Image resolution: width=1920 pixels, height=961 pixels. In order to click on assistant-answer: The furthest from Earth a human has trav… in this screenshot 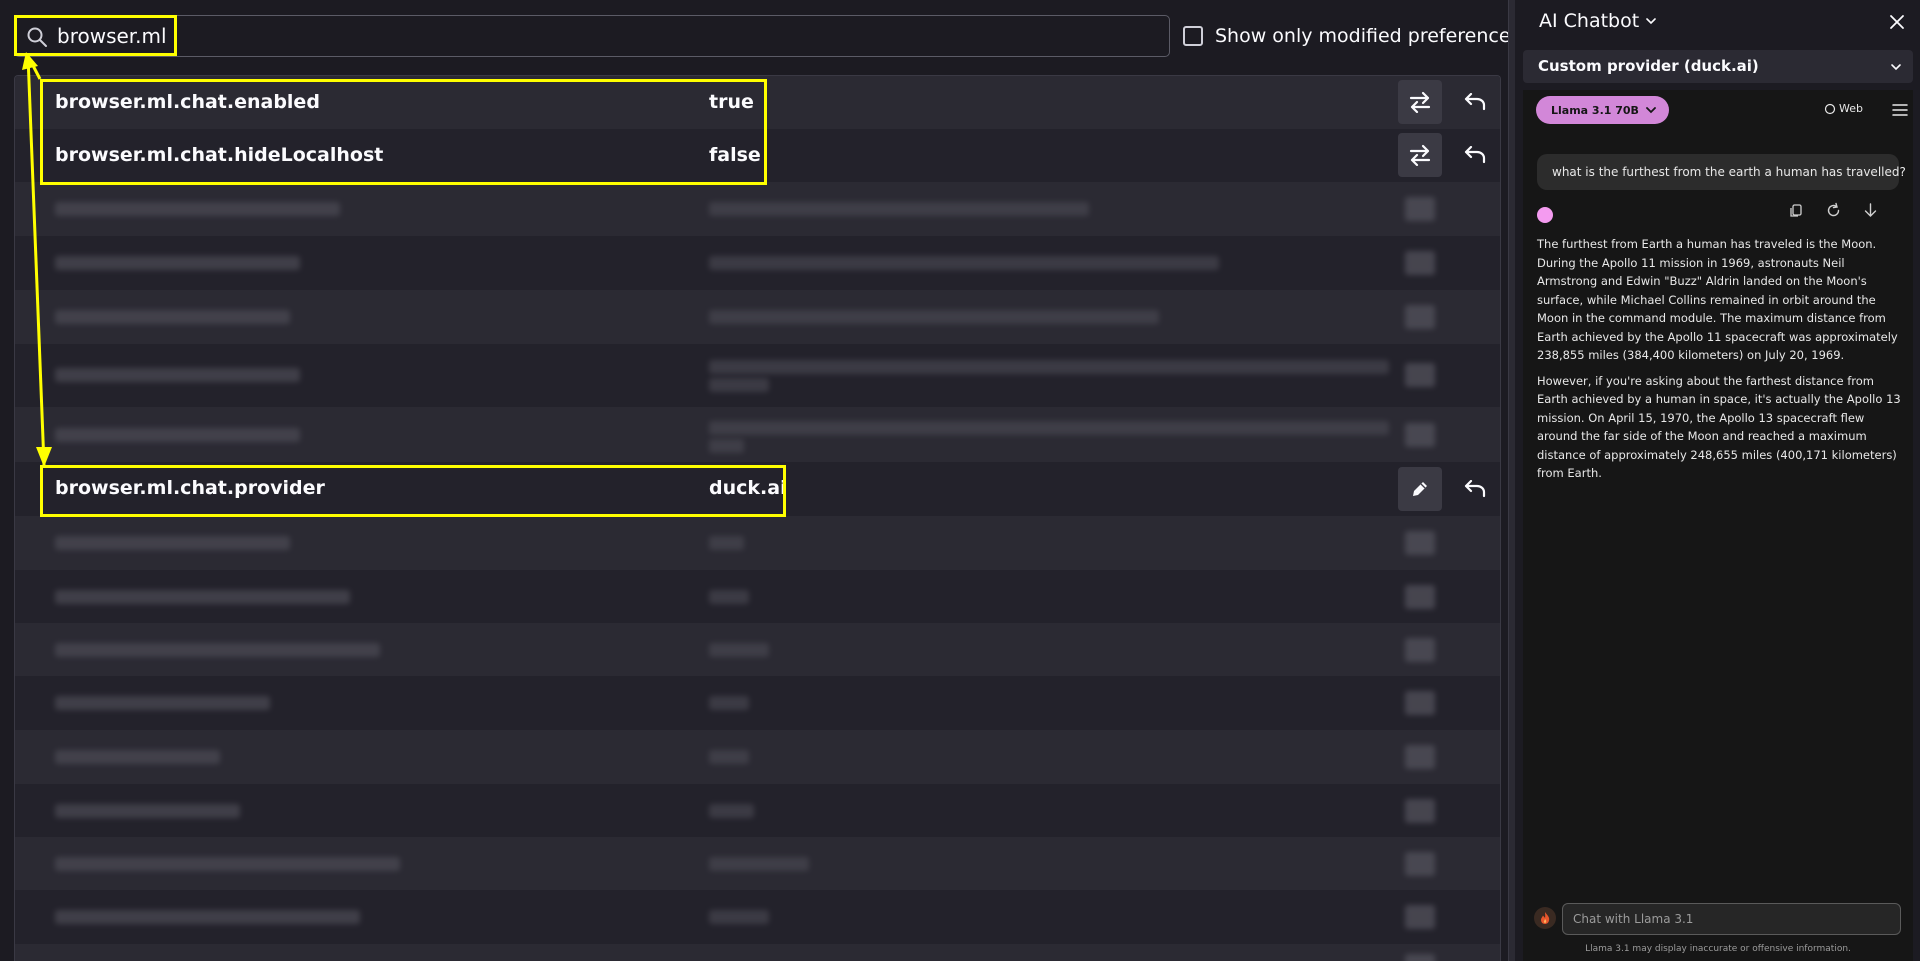, I will do `click(1722, 362)`.